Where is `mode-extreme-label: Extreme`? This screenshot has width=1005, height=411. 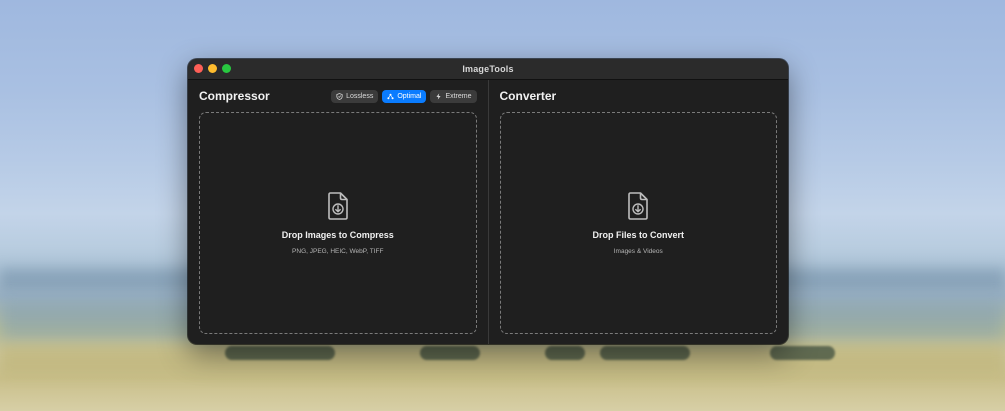
mode-extreme-label: Extreme is located at coordinates (458, 96).